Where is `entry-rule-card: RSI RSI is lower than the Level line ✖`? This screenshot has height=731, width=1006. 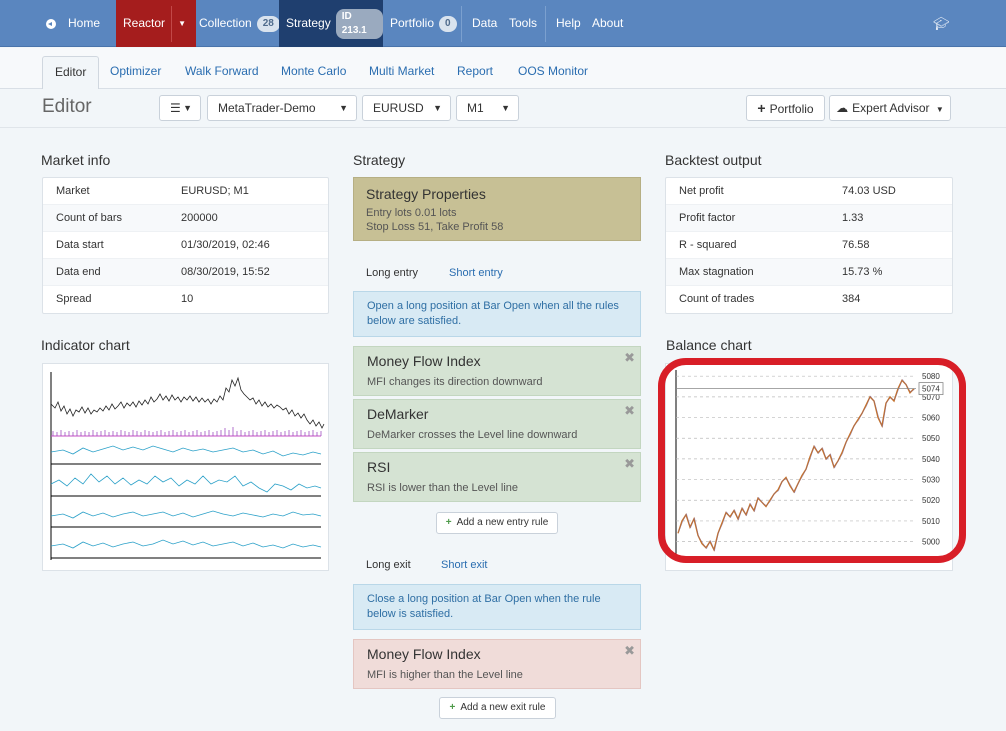 entry-rule-card: RSI RSI is lower than the Level line ✖ is located at coordinates (497, 477).